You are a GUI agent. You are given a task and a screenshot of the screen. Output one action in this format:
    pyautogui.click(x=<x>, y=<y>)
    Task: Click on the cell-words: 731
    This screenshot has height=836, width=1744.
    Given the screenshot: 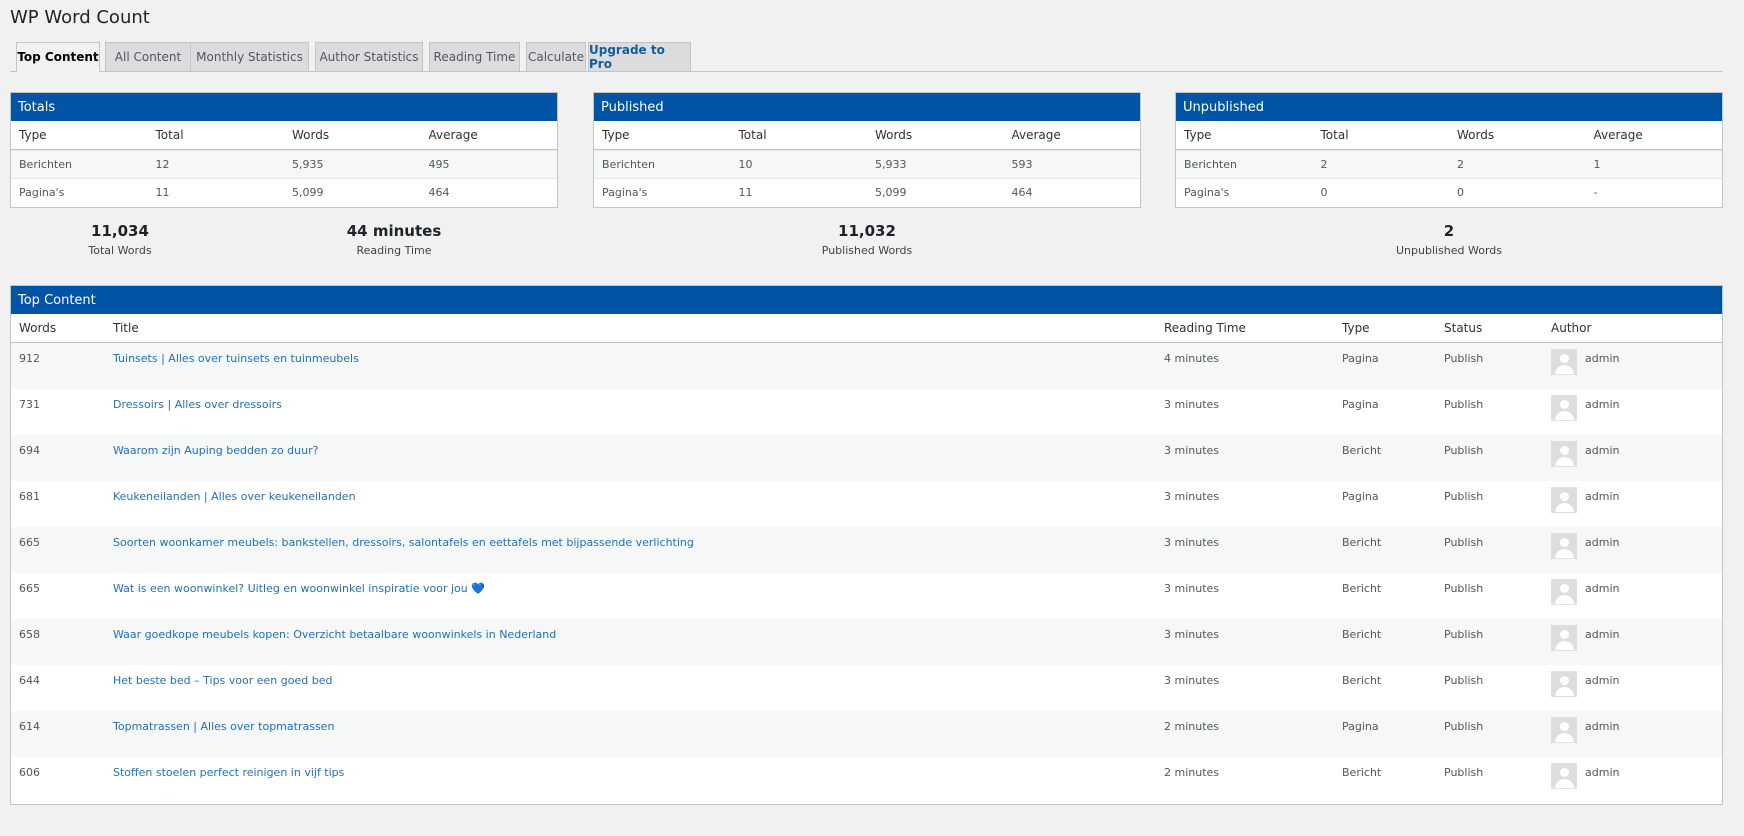 What is the action you would take?
    pyautogui.click(x=29, y=404)
    